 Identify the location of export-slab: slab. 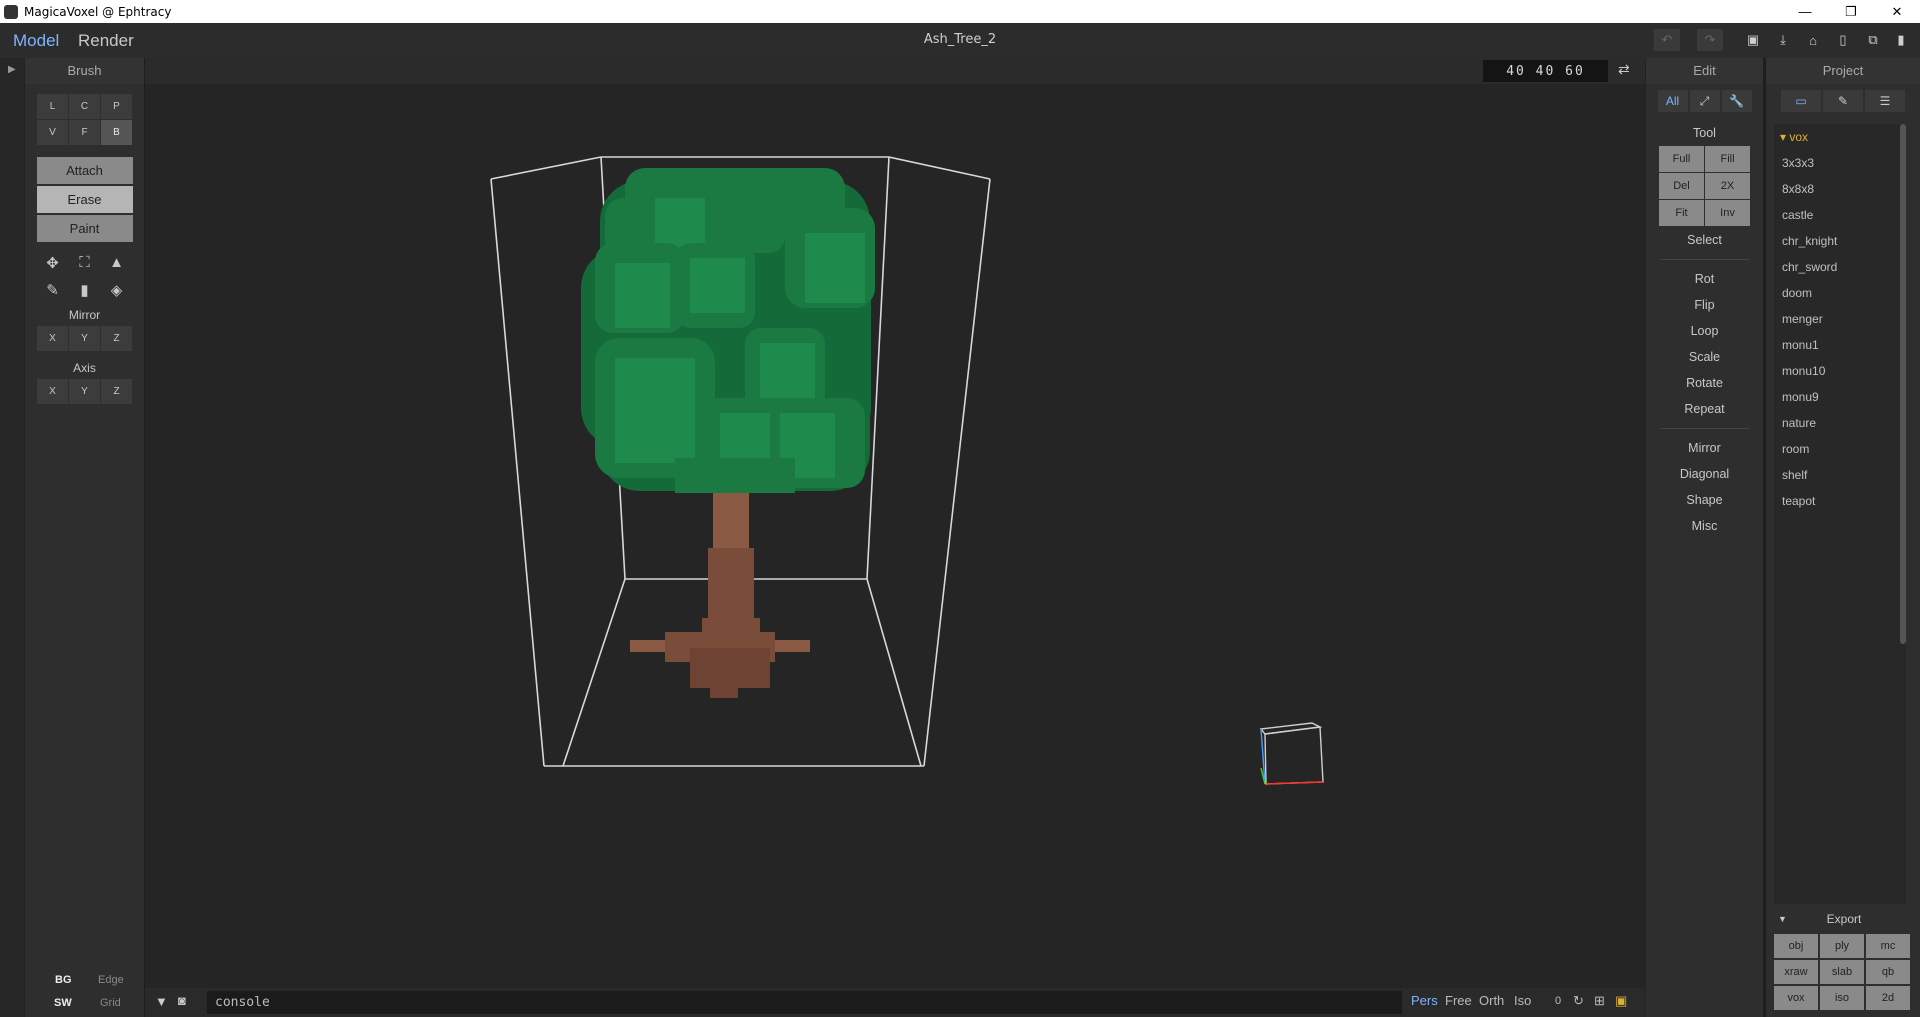
(1842, 972).